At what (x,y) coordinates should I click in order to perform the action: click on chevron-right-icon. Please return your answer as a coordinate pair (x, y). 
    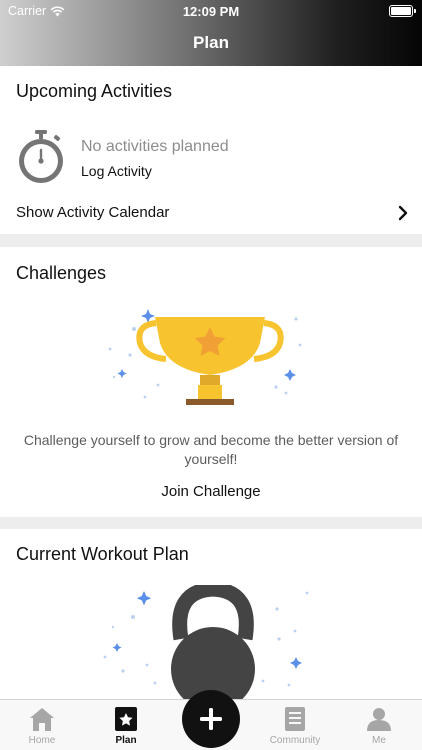
    Looking at the image, I should click on (403, 213).